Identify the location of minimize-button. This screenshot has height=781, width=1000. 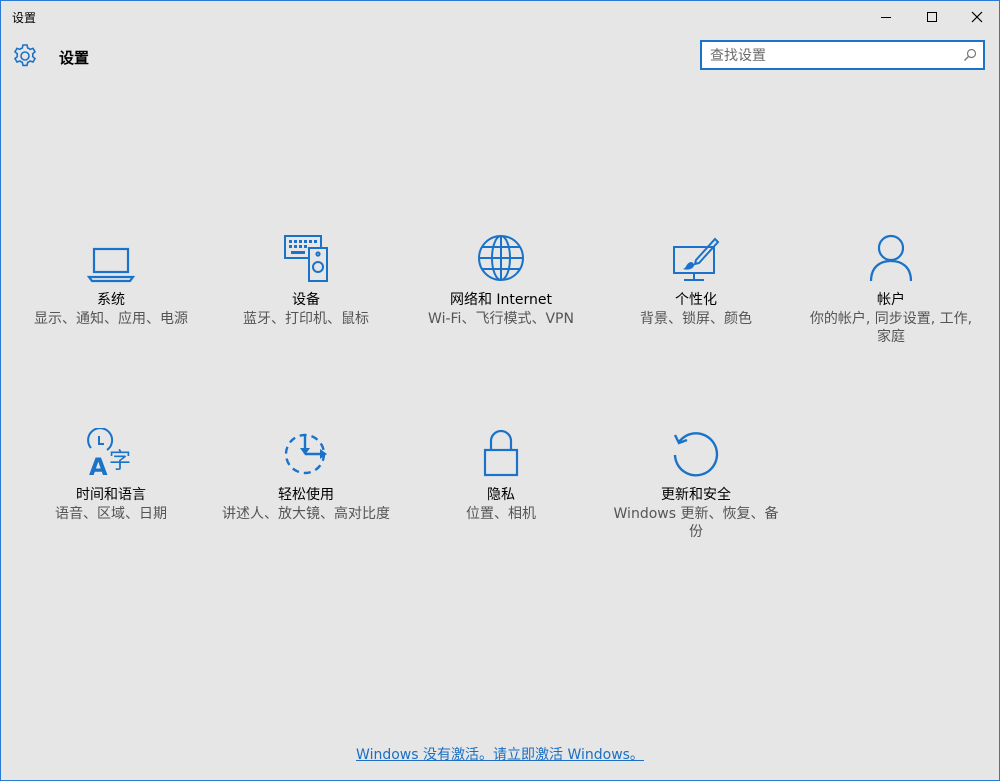
(886, 17).